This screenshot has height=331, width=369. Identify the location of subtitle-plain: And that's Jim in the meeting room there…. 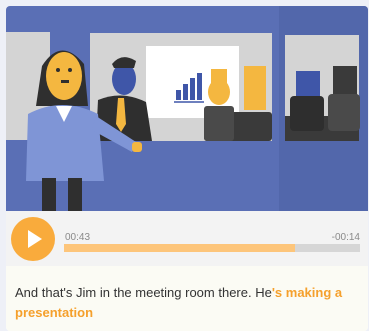
(143, 292).